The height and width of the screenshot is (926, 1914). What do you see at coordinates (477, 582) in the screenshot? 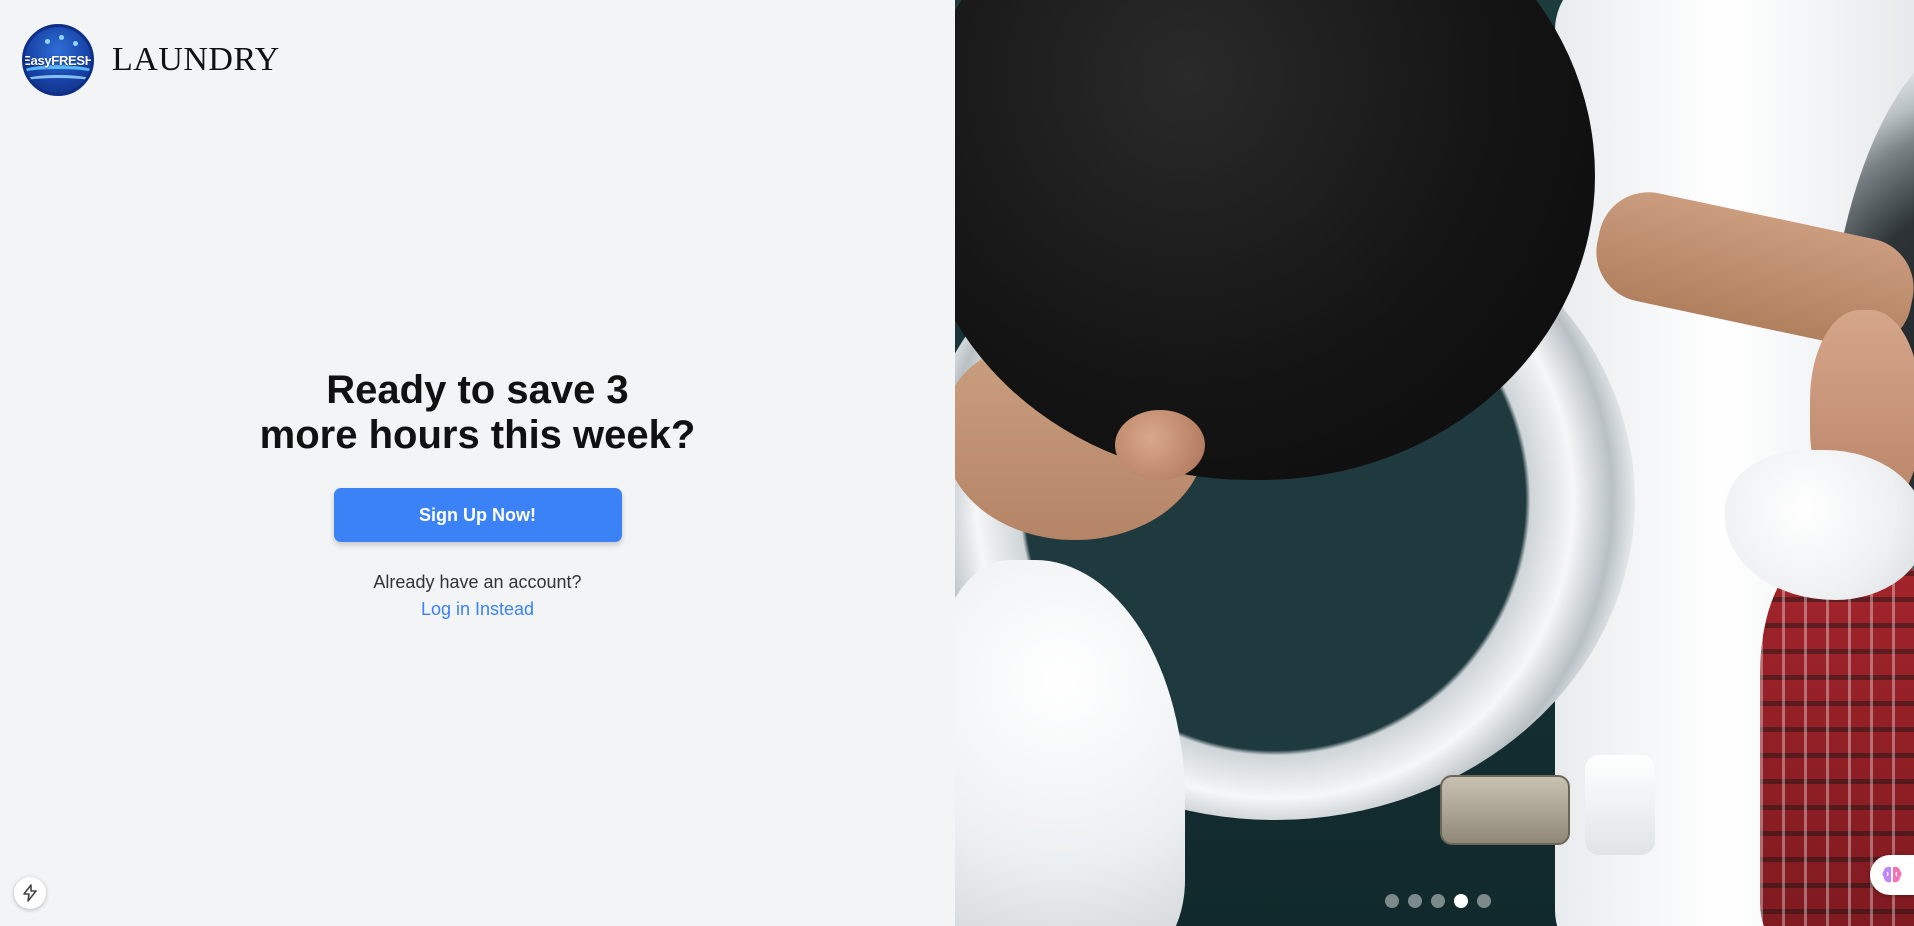
I see `already-have-account-text: Already have an account?` at bounding box center [477, 582].